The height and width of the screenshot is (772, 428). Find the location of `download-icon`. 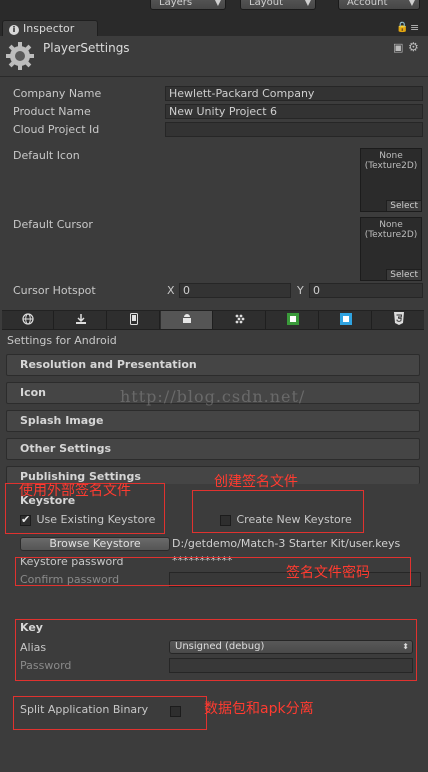

download-icon is located at coordinates (81, 320).